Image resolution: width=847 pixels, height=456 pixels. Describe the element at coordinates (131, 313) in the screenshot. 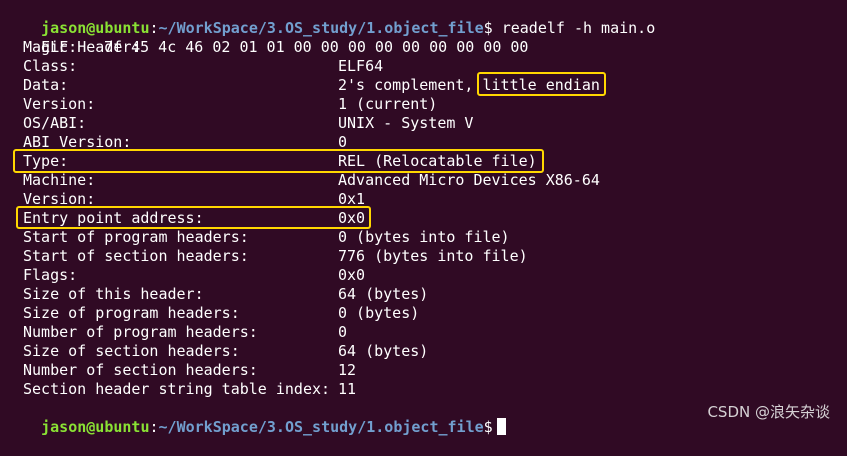

I see `field-label: Size of program headers:` at that location.